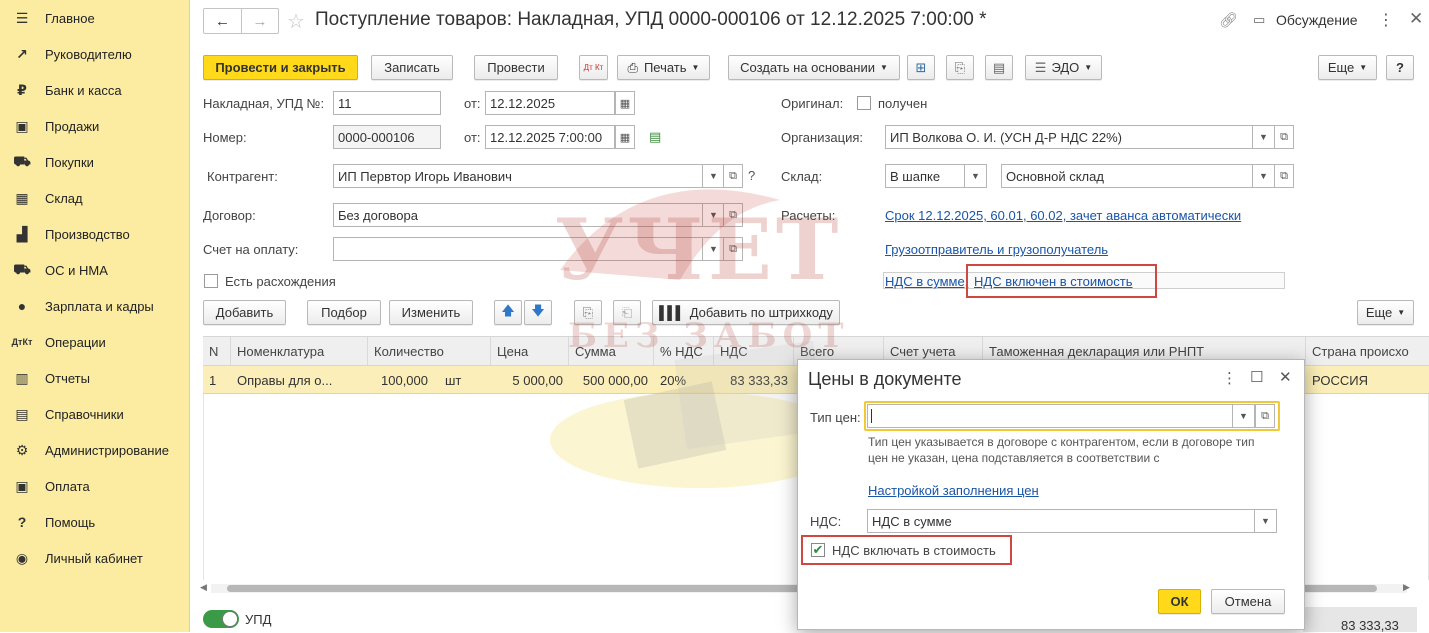 This screenshot has width=1429, height=633. What do you see at coordinates (1069, 137) in the screenshot?
I see `organization-input: ИП Волкова О. И. (УСН Д-Р НДС 22%)` at bounding box center [1069, 137].